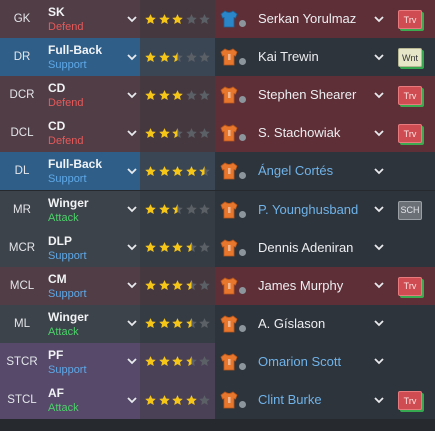 This screenshot has width=435, height=431. What do you see at coordinates (288, 56) in the screenshot?
I see `player-name: Kai Trewin` at bounding box center [288, 56].